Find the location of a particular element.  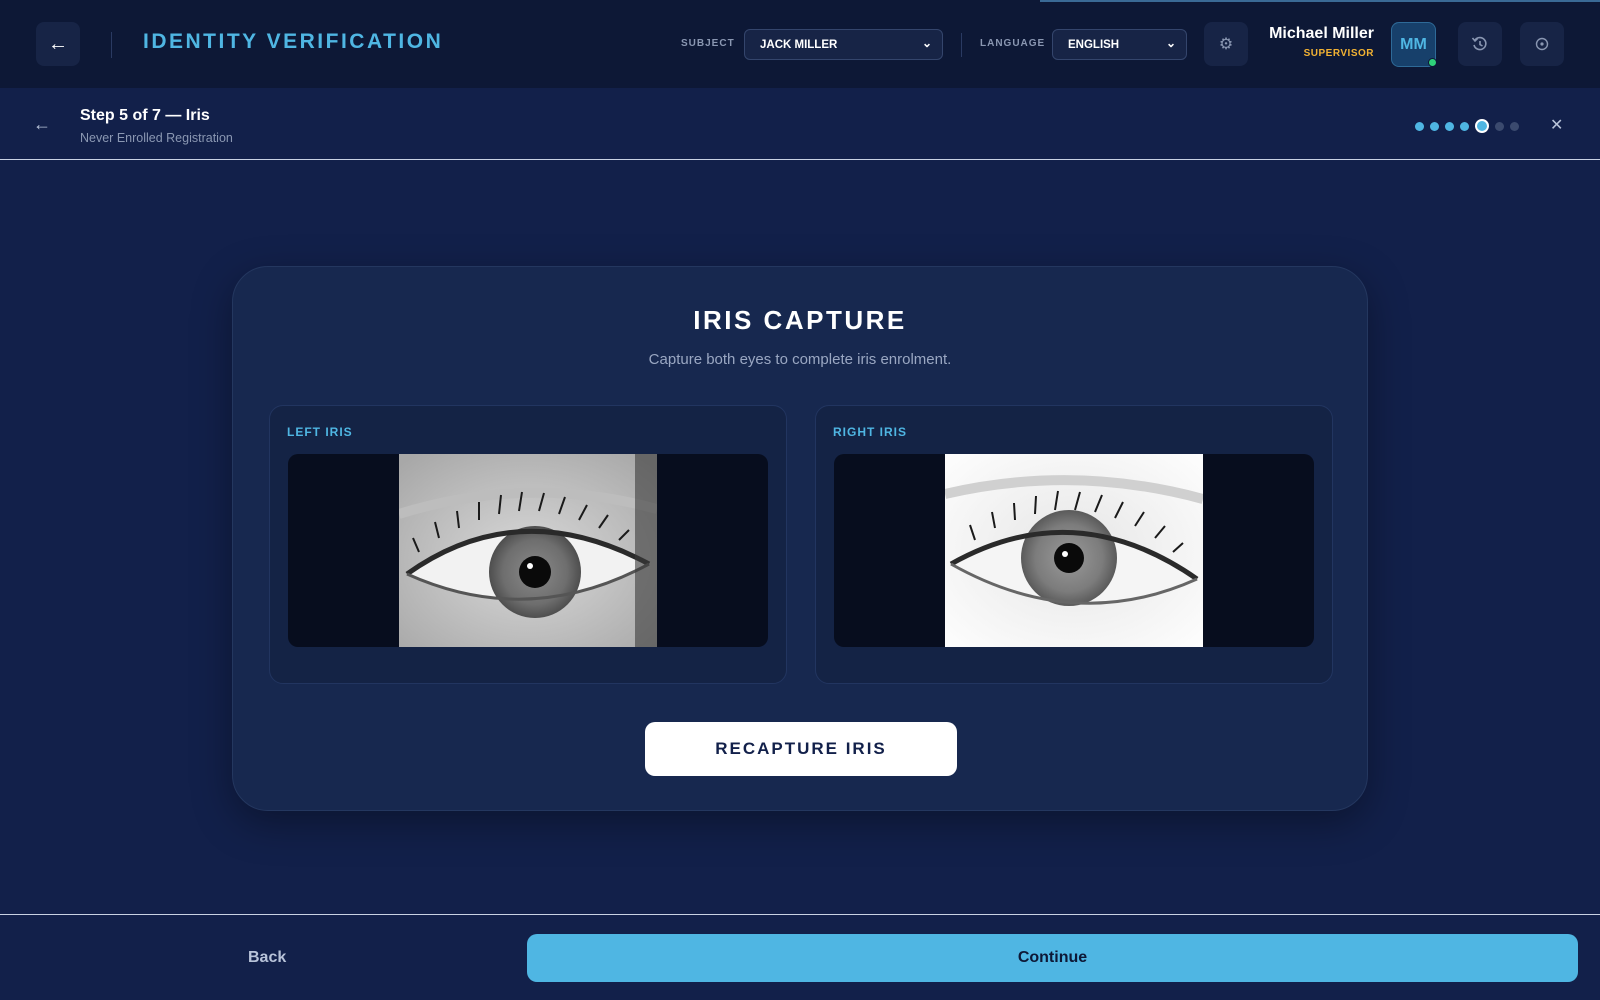

app-title: IDENTITY VERIFICATION is located at coordinates (293, 41).